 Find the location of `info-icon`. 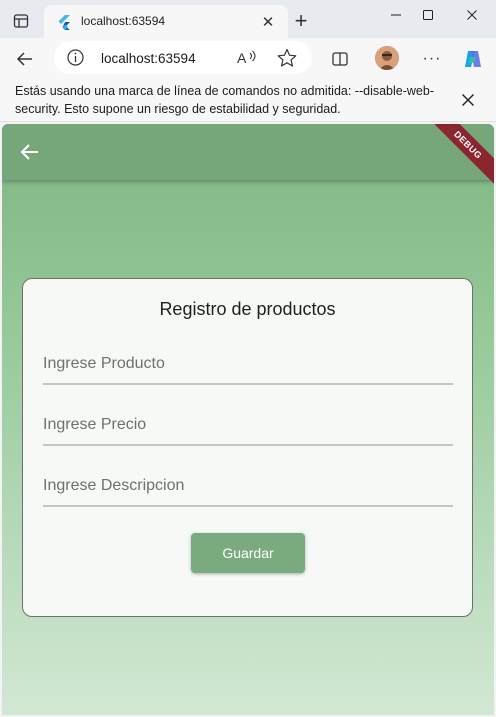

info-icon is located at coordinates (75, 57).